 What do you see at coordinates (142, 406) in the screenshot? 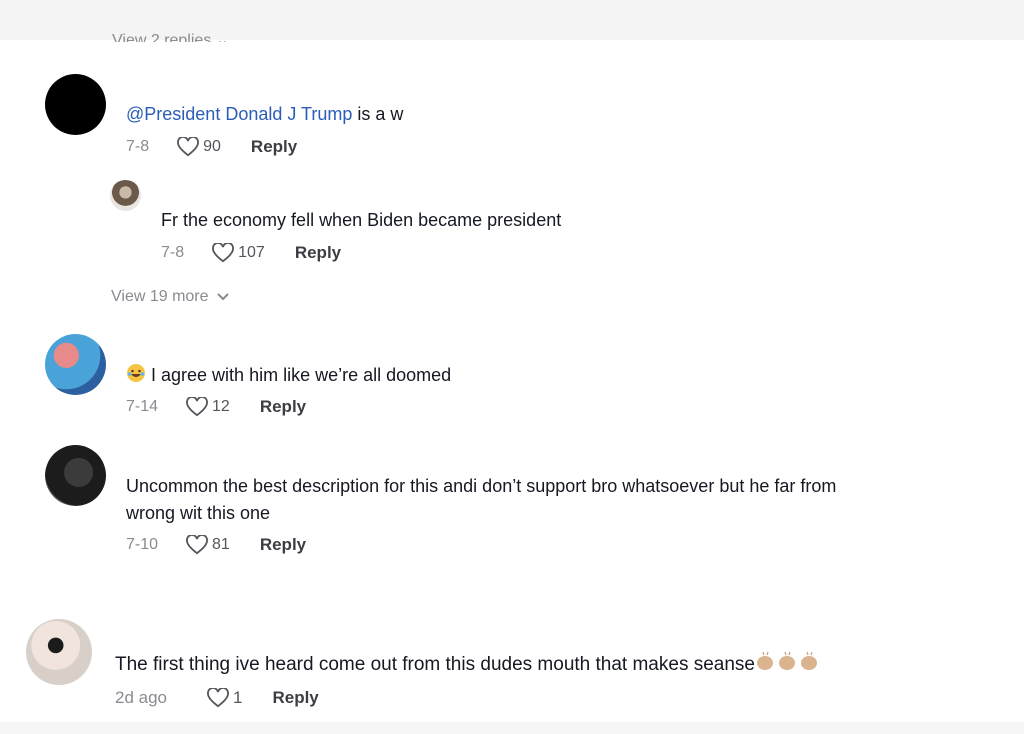
I see `comment-date: 7-14` at bounding box center [142, 406].